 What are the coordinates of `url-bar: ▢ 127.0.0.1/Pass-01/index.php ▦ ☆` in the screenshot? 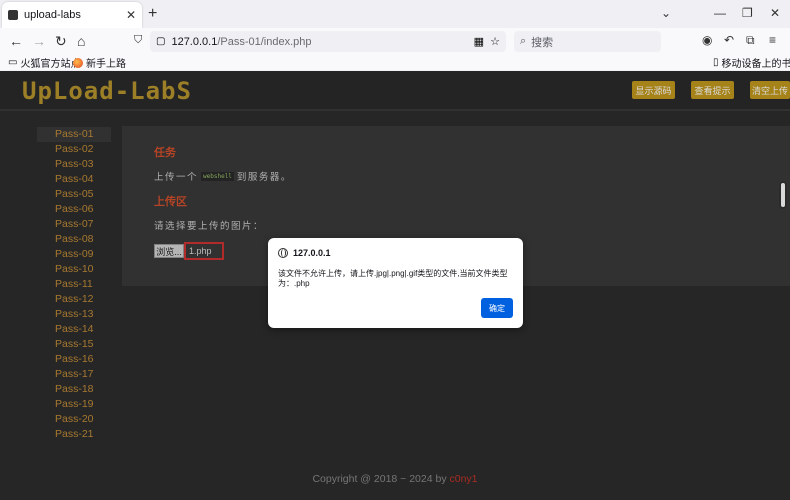 It's located at (328, 41).